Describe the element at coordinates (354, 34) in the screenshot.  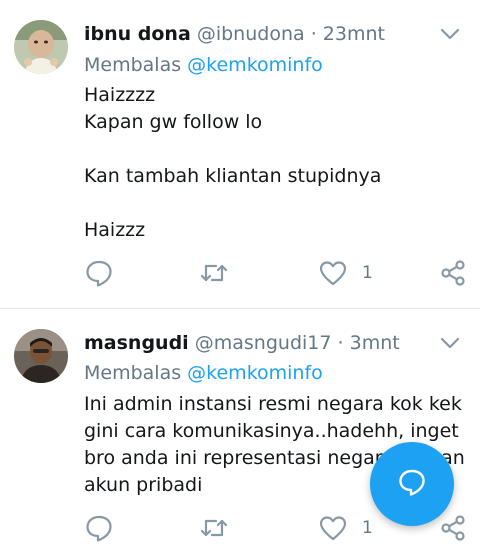
I see `tweet-time: 23mnt` at that location.